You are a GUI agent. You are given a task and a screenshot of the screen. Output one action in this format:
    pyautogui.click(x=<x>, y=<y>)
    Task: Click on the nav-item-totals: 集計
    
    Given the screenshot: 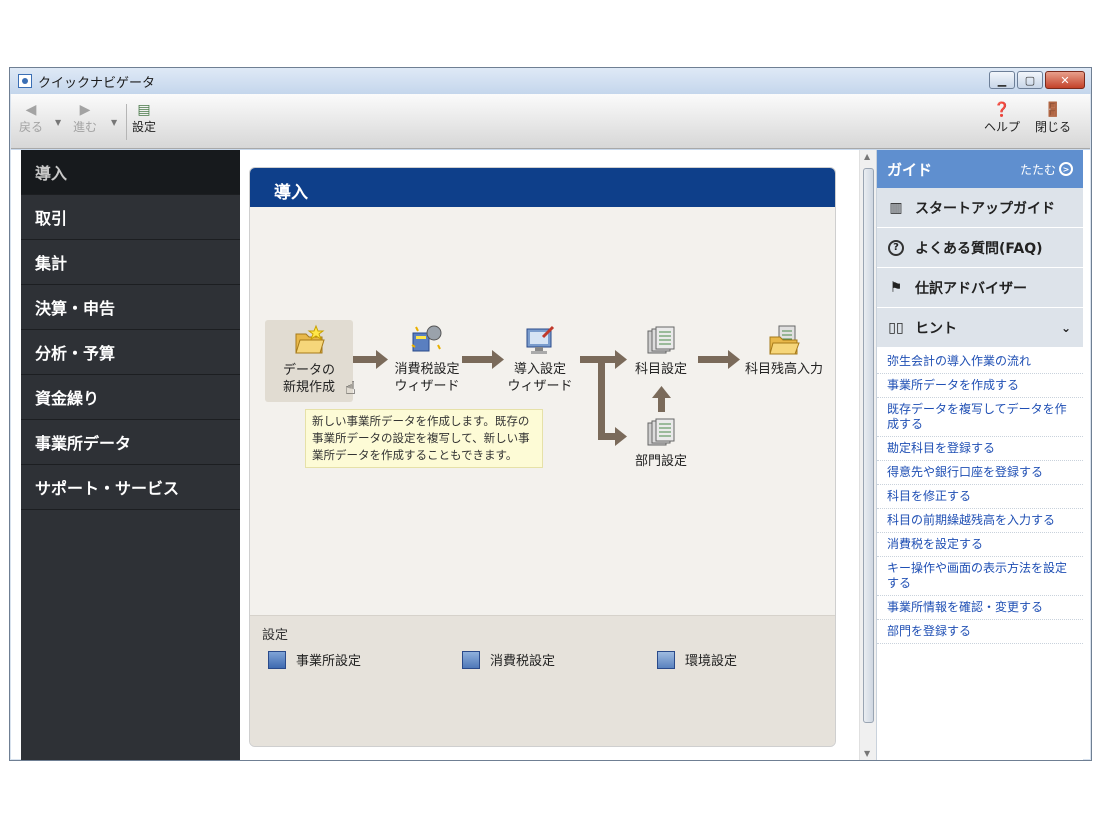 What is the action you would take?
    pyautogui.click(x=130, y=262)
    